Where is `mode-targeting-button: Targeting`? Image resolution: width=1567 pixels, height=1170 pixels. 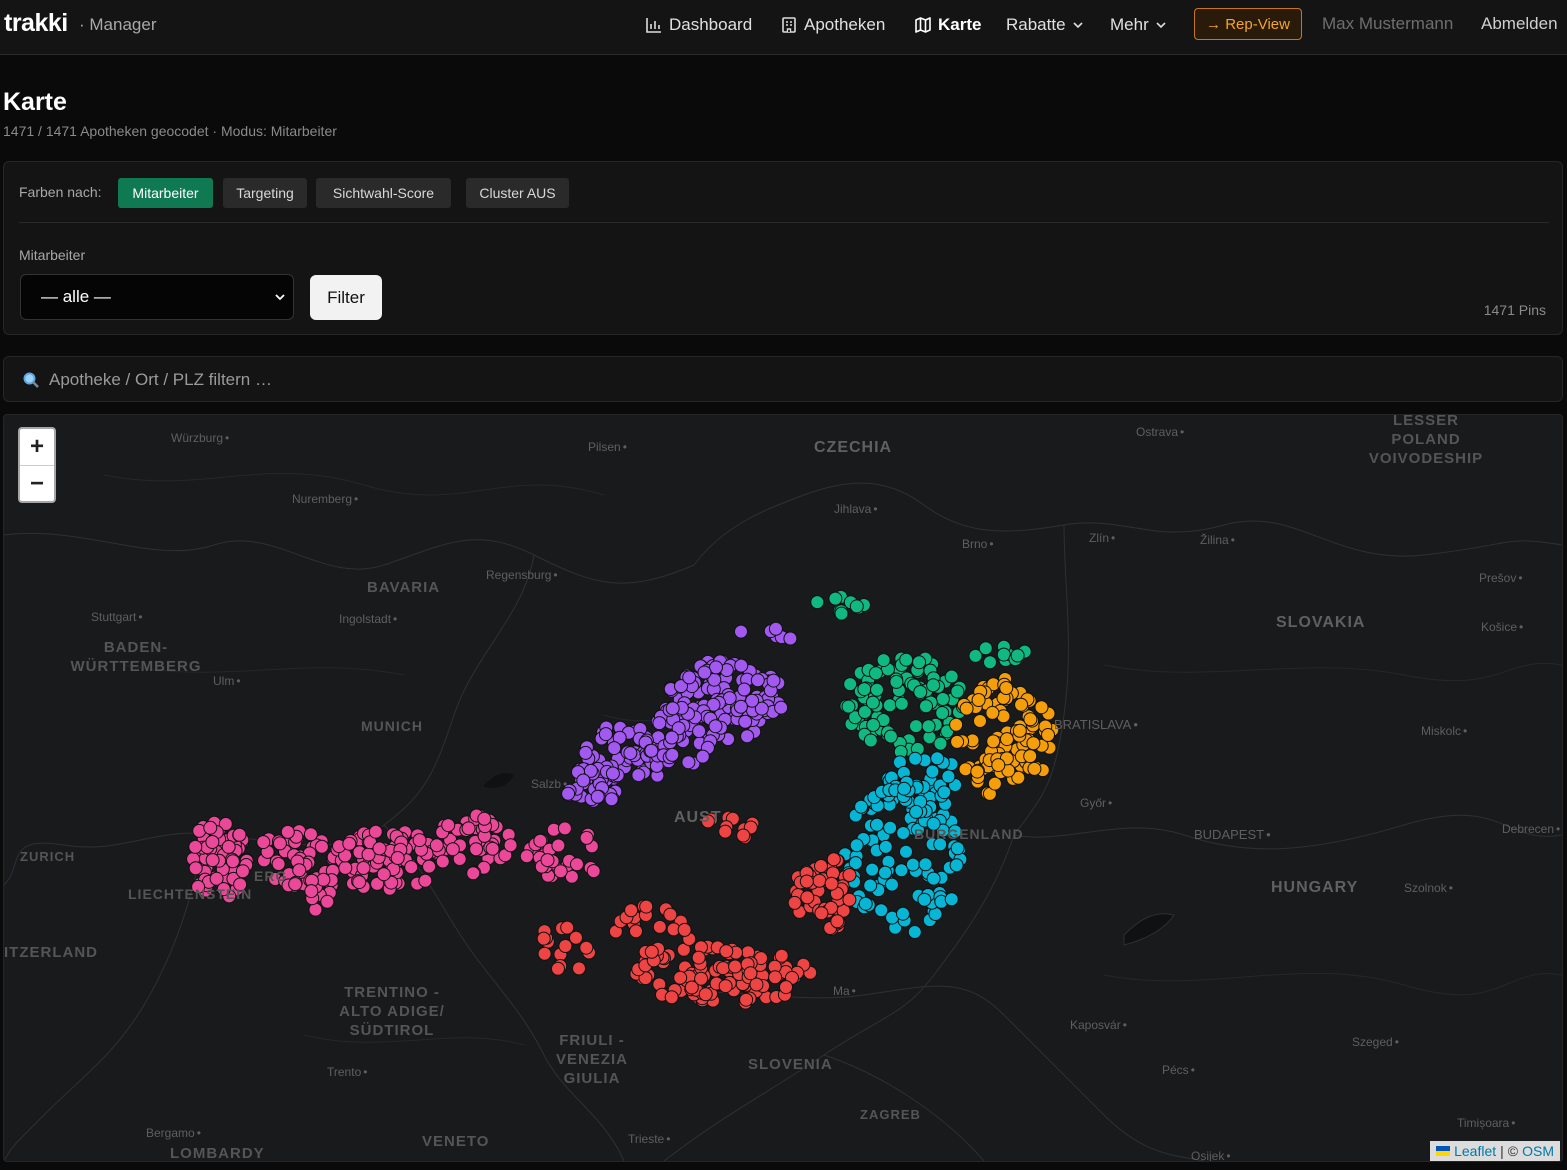 mode-targeting-button: Targeting is located at coordinates (265, 193).